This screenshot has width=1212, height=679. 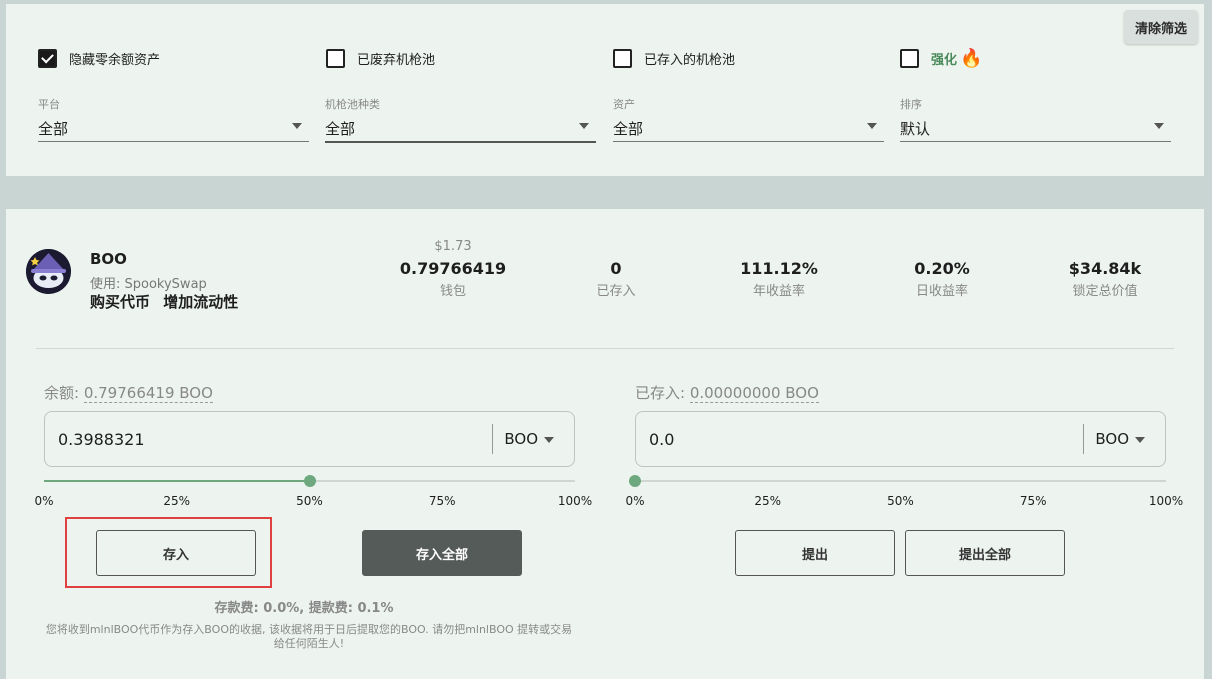 I want to click on stat-label: 年收益率, so click(x=778, y=291).